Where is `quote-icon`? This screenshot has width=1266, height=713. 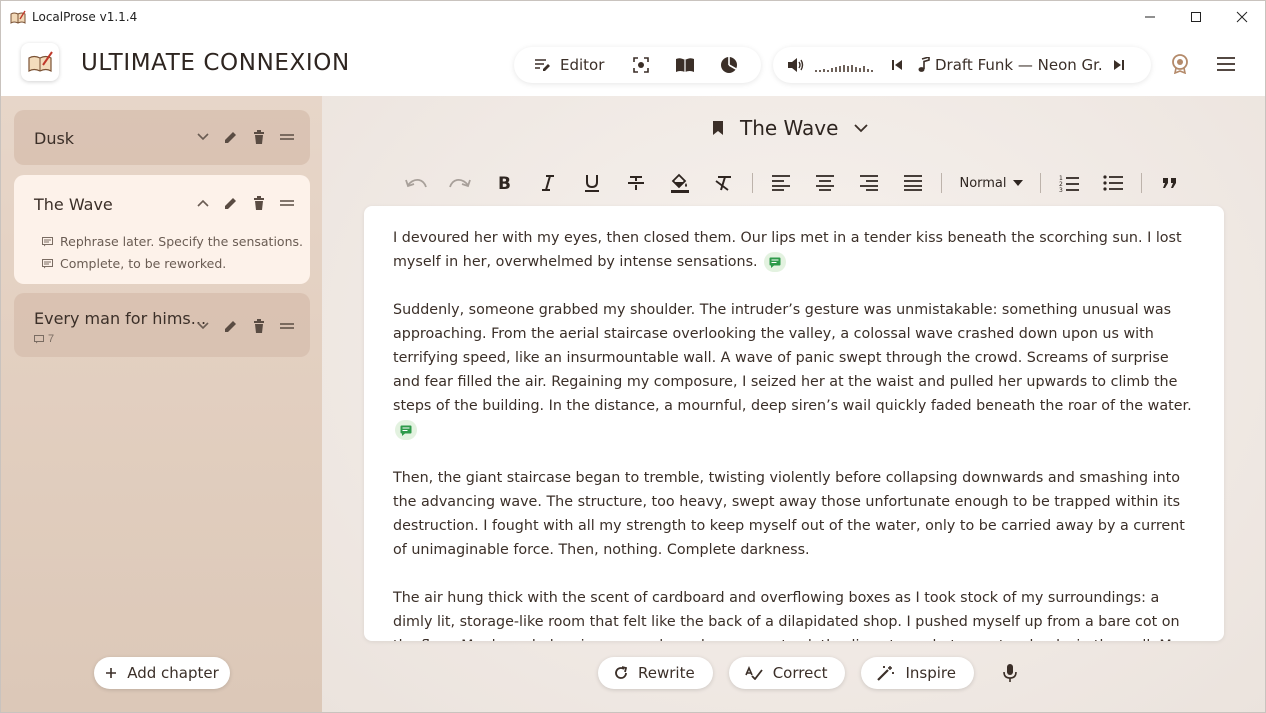 quote-icon is located at coordinates (1169, 183).